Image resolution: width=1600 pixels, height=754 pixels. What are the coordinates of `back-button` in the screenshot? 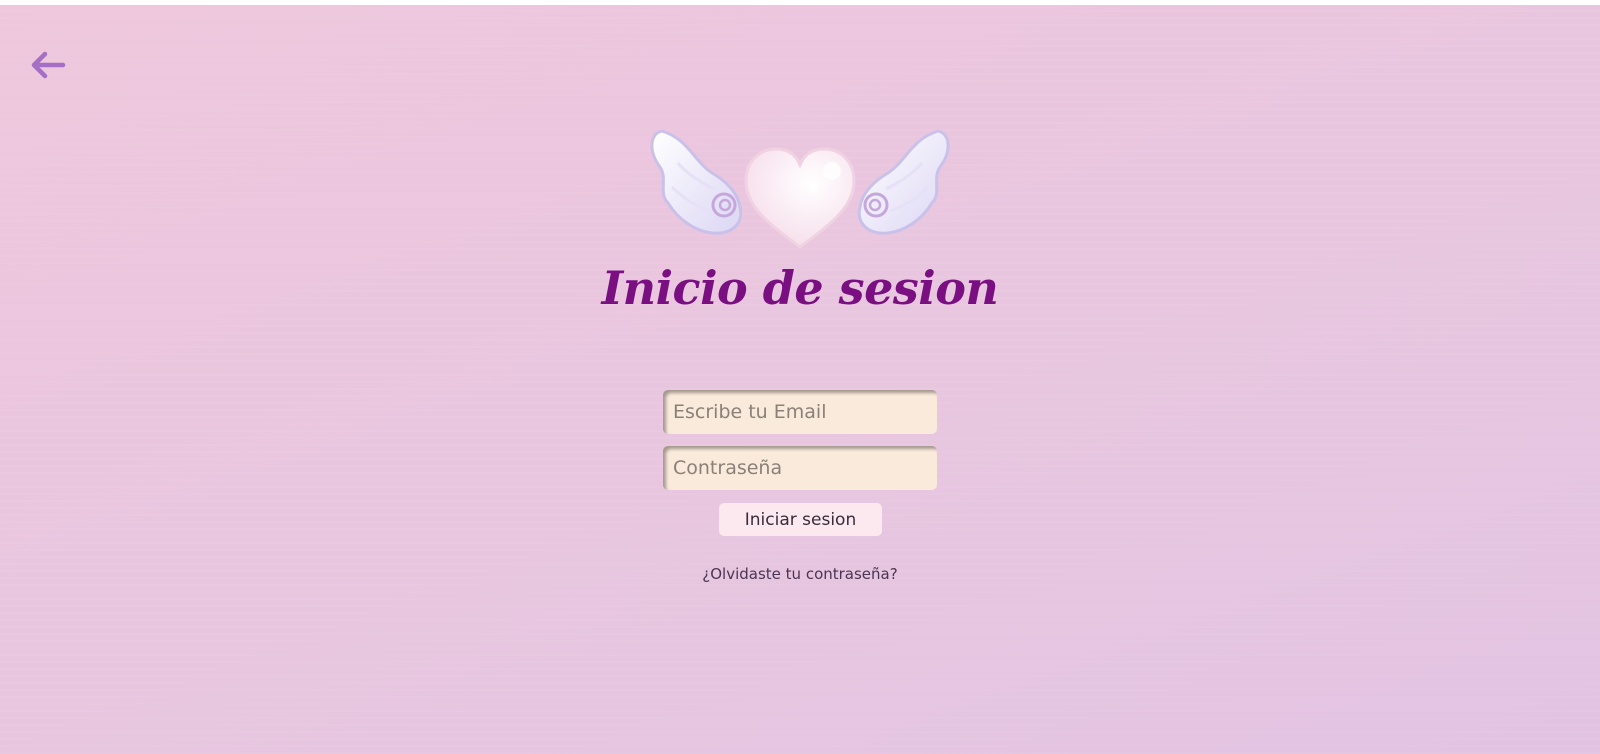 It's located at (48, 65).